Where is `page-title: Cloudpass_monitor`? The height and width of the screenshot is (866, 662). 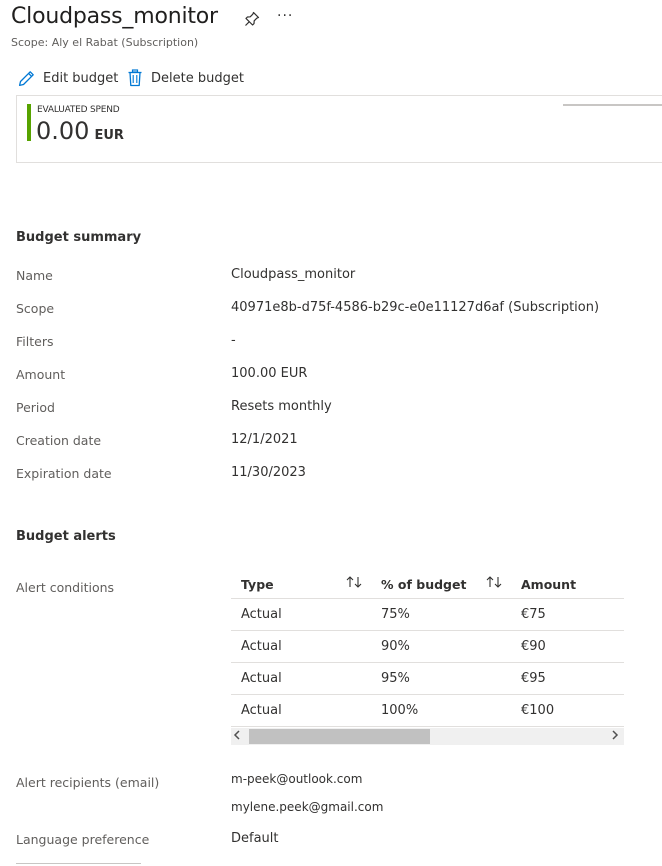 page-title: Cloudpass_monitor is located at coordinates (114, 16).